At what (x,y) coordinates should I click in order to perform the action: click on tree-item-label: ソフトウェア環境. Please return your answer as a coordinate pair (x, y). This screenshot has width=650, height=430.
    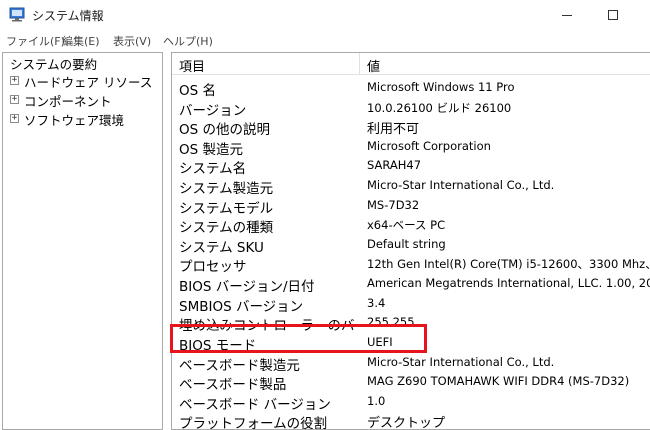
    Looking at the image, I should click on (74, 119).